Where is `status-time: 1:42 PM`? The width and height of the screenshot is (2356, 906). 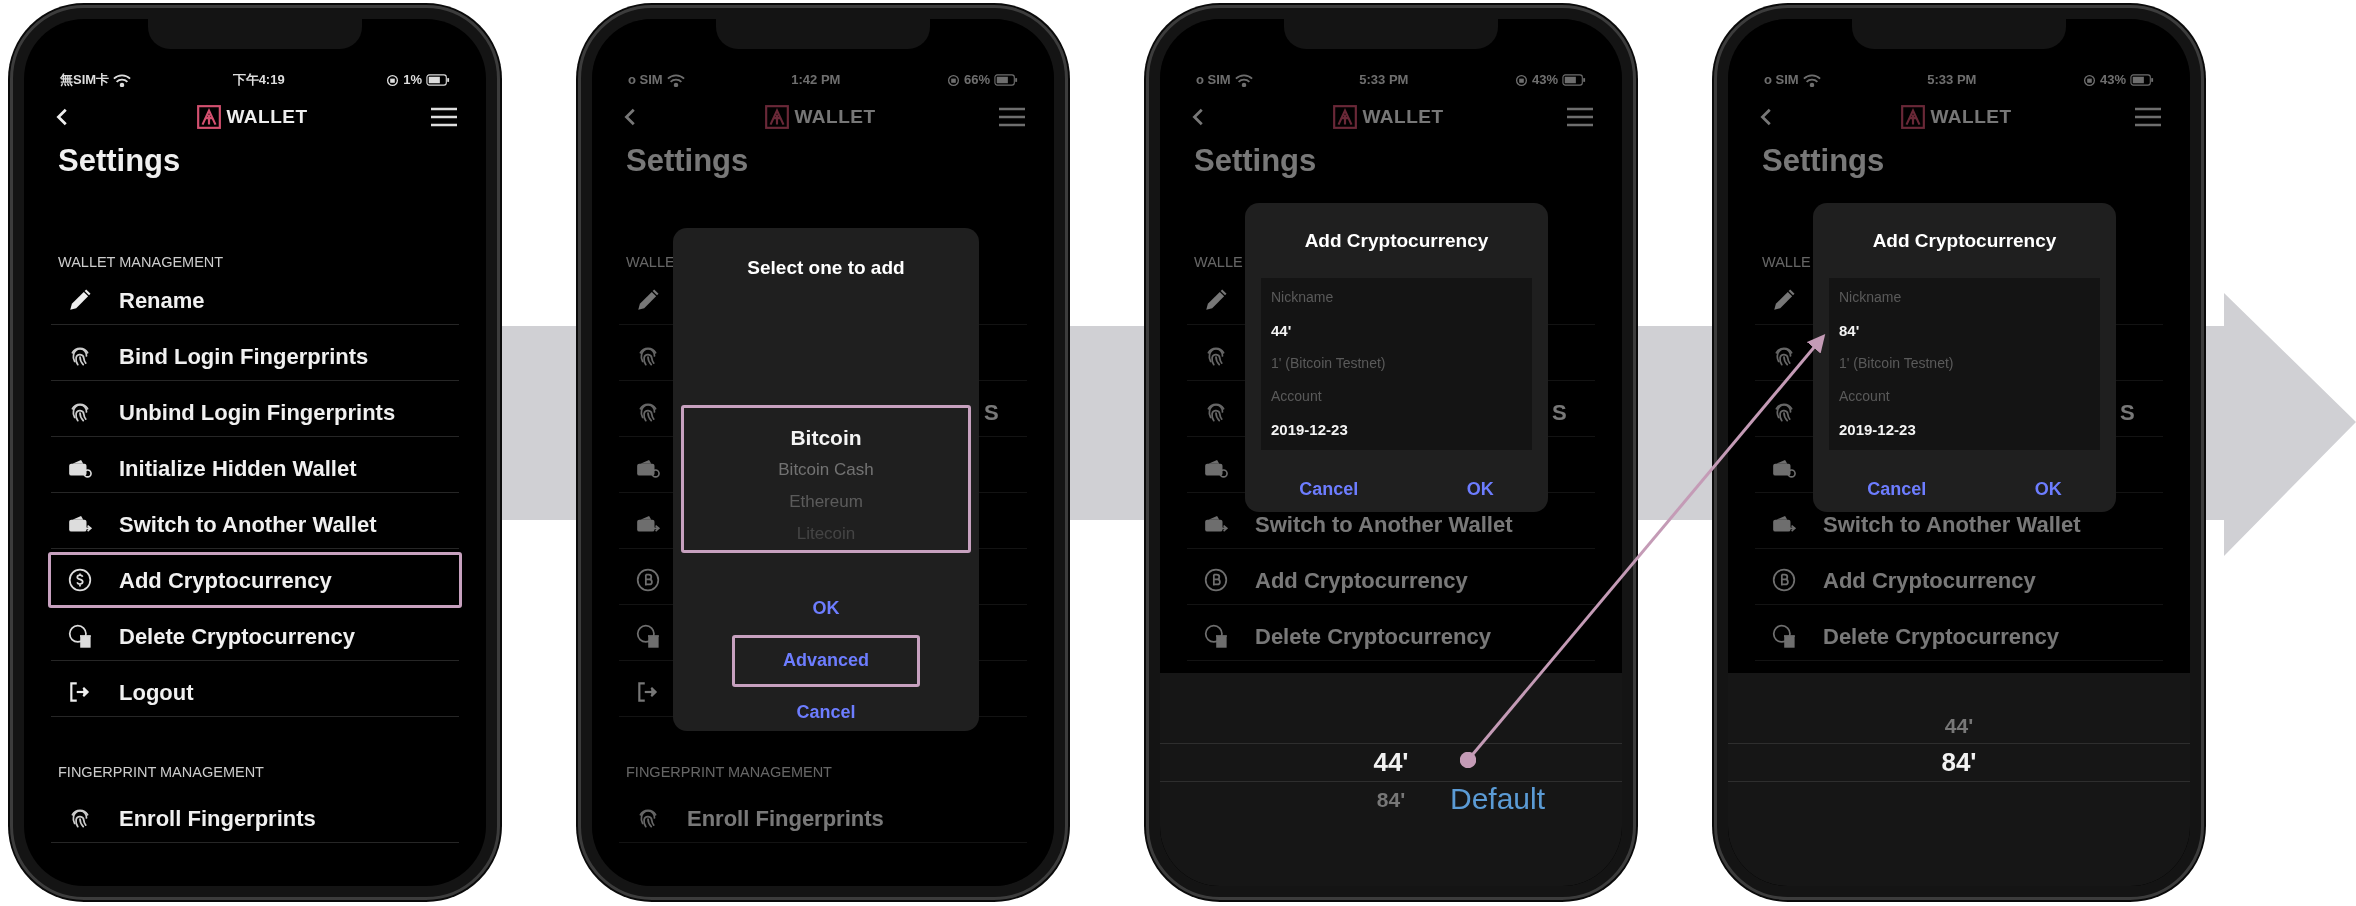 status-time: 1:42 PM is located at coordinates (816, 80).